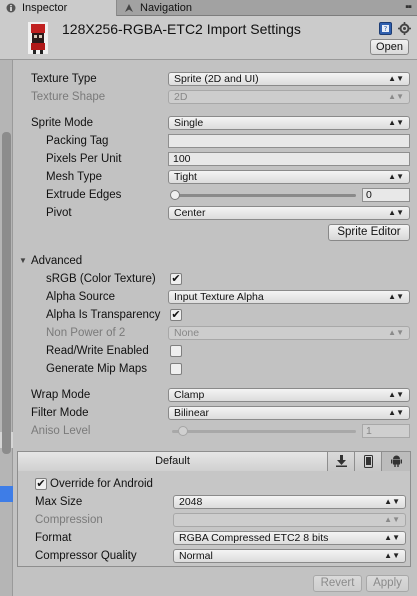 The image size is (417, 596). Describe the element at coordinates (64, 79) in the screenshot. I see `texture-type-label: Texture Type` at that location.